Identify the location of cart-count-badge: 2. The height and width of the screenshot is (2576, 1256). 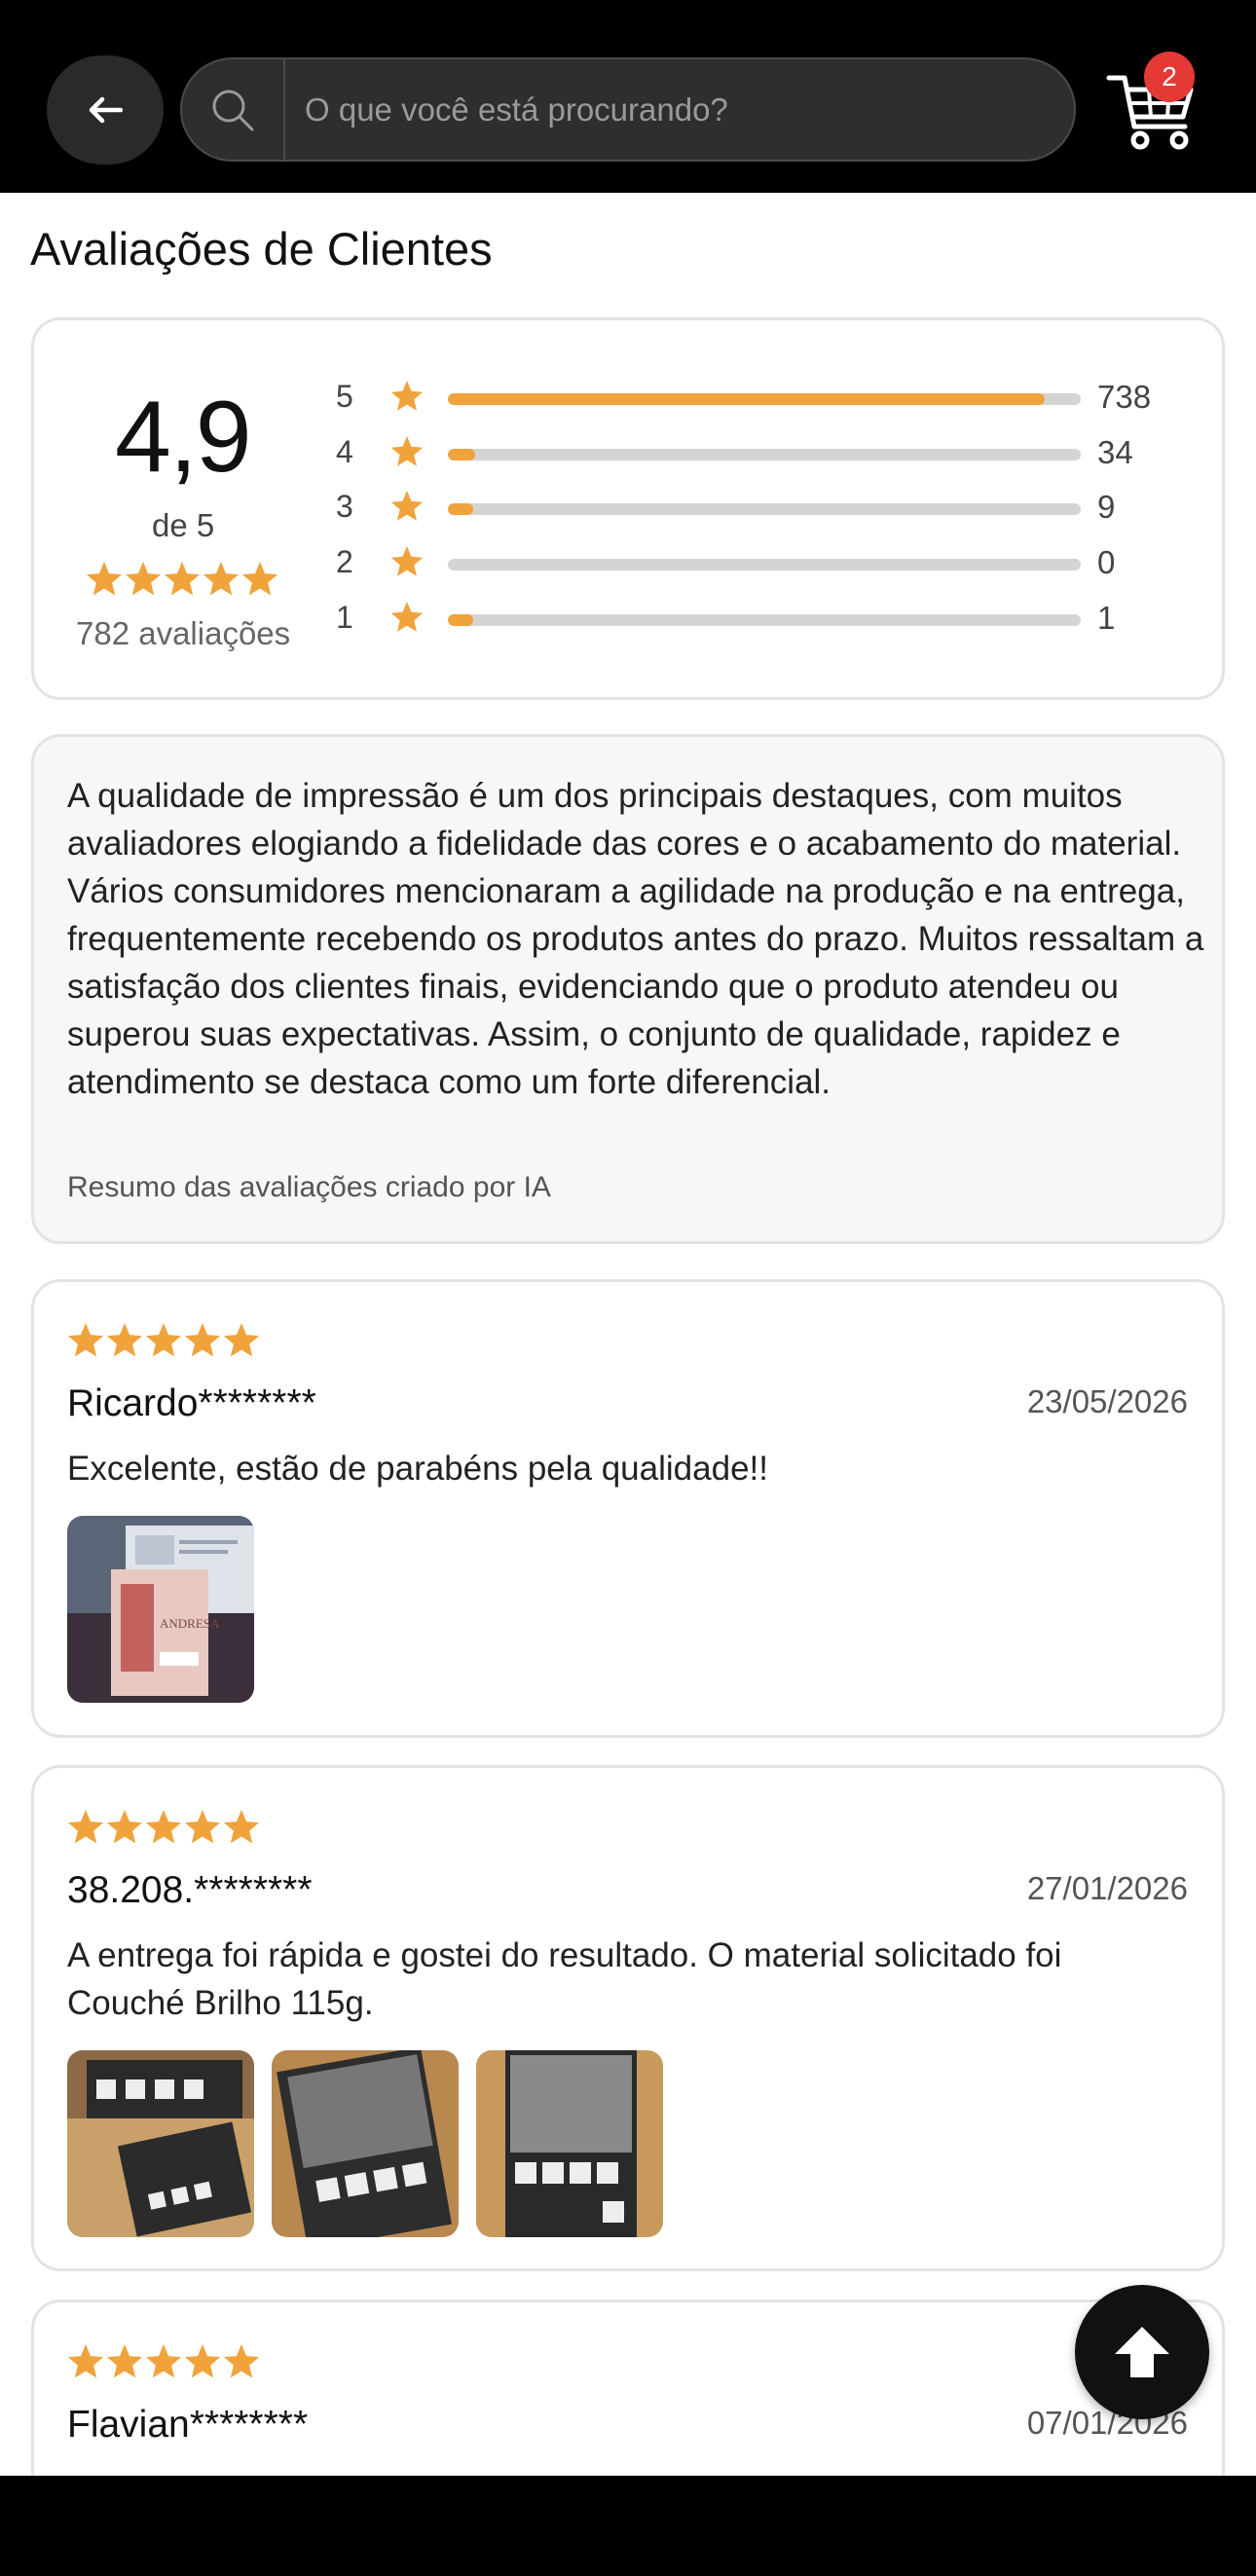
(1170, 77).